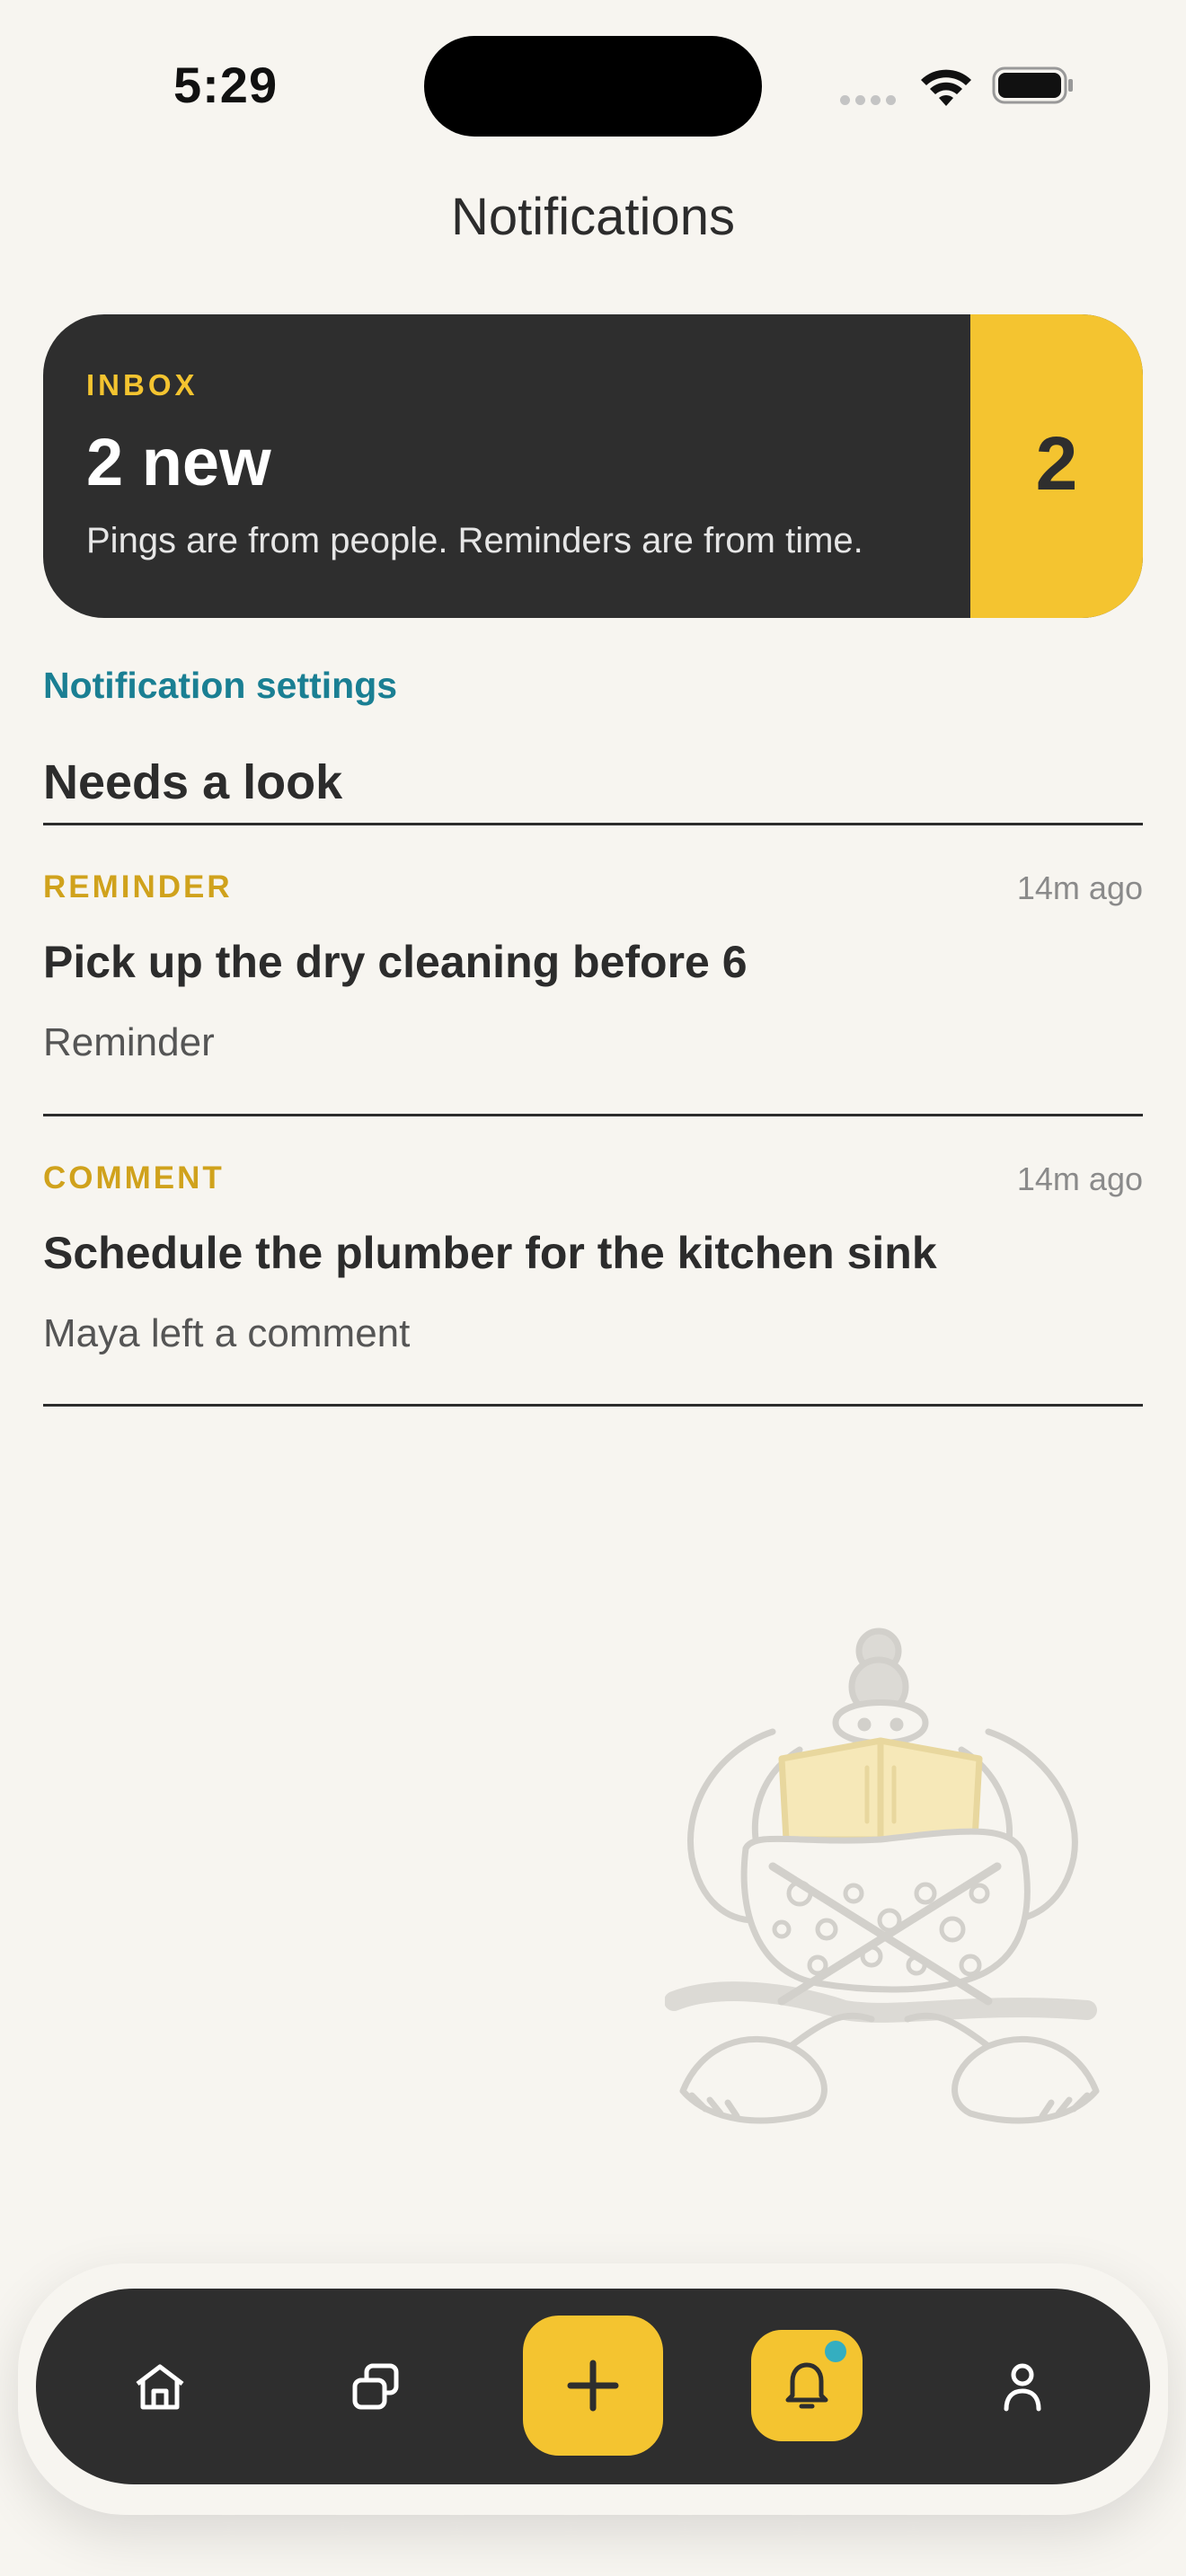  Describe the element at coordinates (871, 99) in the screenshot. I see `cellular-signal-icon` at that location.